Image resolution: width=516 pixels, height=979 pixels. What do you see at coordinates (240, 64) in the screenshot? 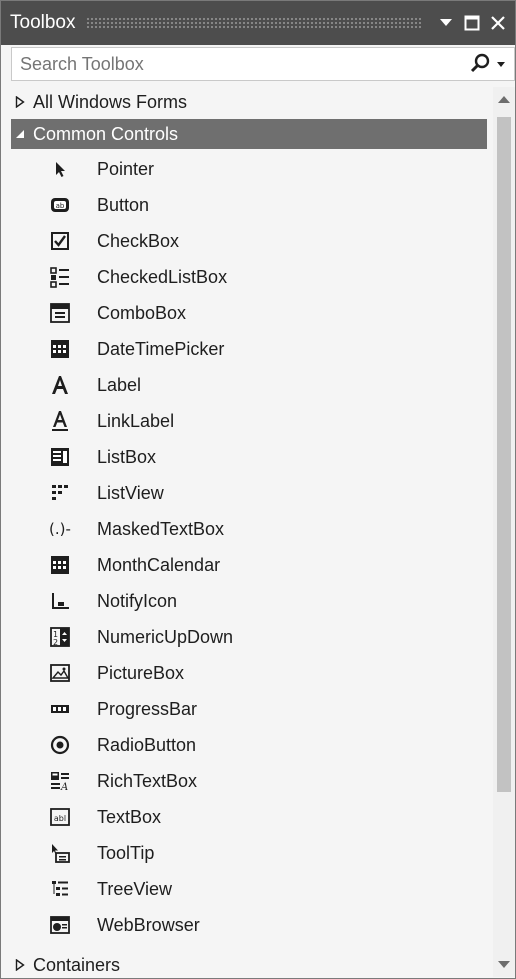
I see `search-input` at bounding box center [240, 64].